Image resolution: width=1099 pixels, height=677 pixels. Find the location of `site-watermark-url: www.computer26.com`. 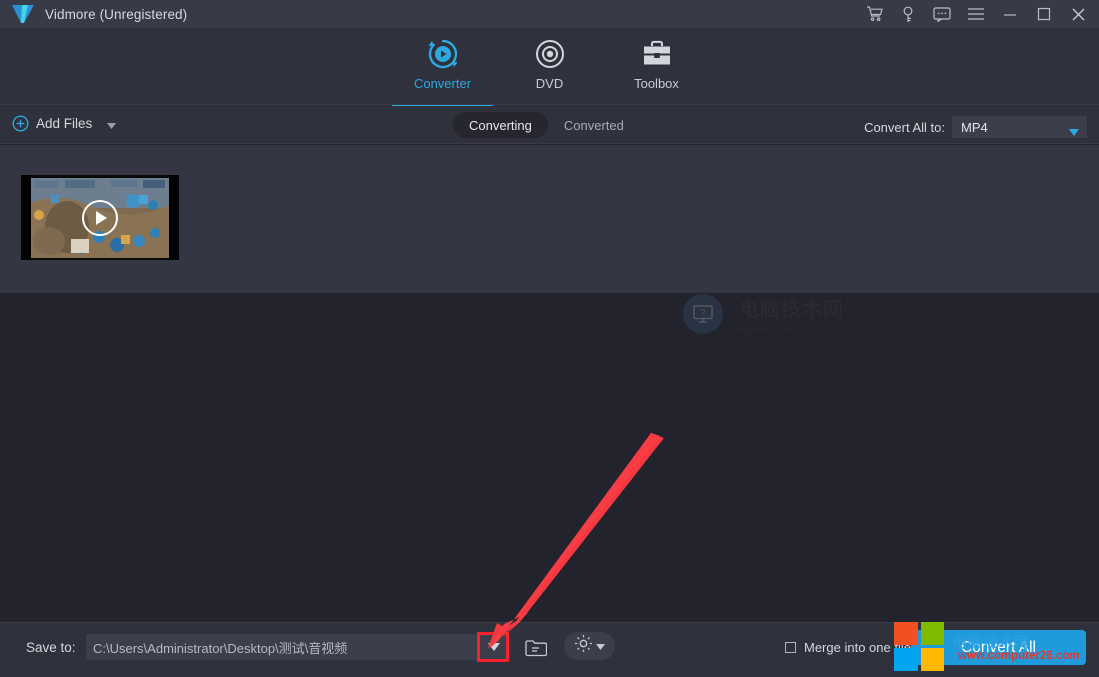

site-watermark-url: www.computer26.com is located at coordinates (1019, 656).